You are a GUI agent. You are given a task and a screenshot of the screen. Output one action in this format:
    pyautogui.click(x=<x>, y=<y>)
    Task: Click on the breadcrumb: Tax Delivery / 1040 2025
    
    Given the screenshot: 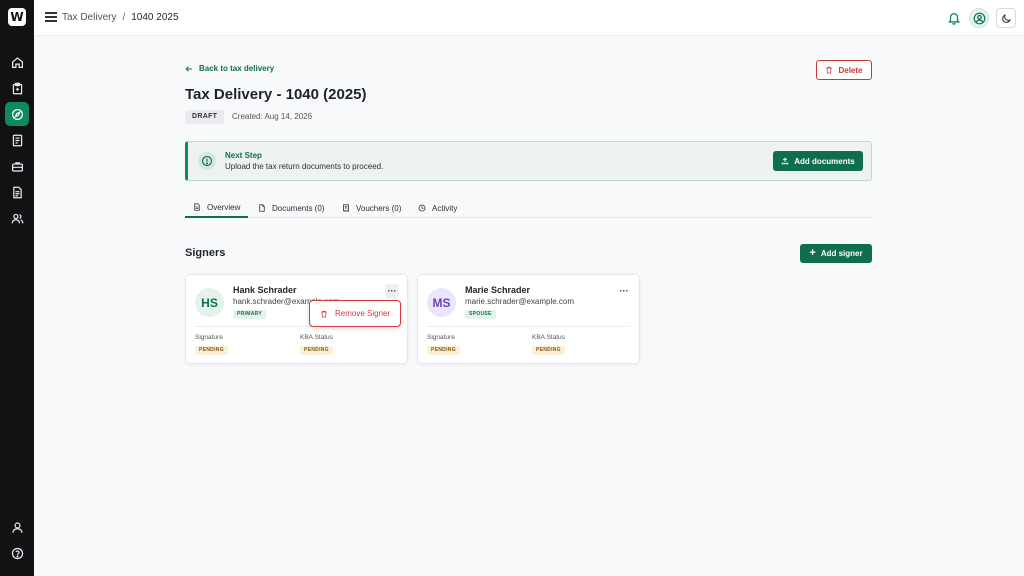 What is the action you would take?
    pyautogui.click(x=120, y=17)
    